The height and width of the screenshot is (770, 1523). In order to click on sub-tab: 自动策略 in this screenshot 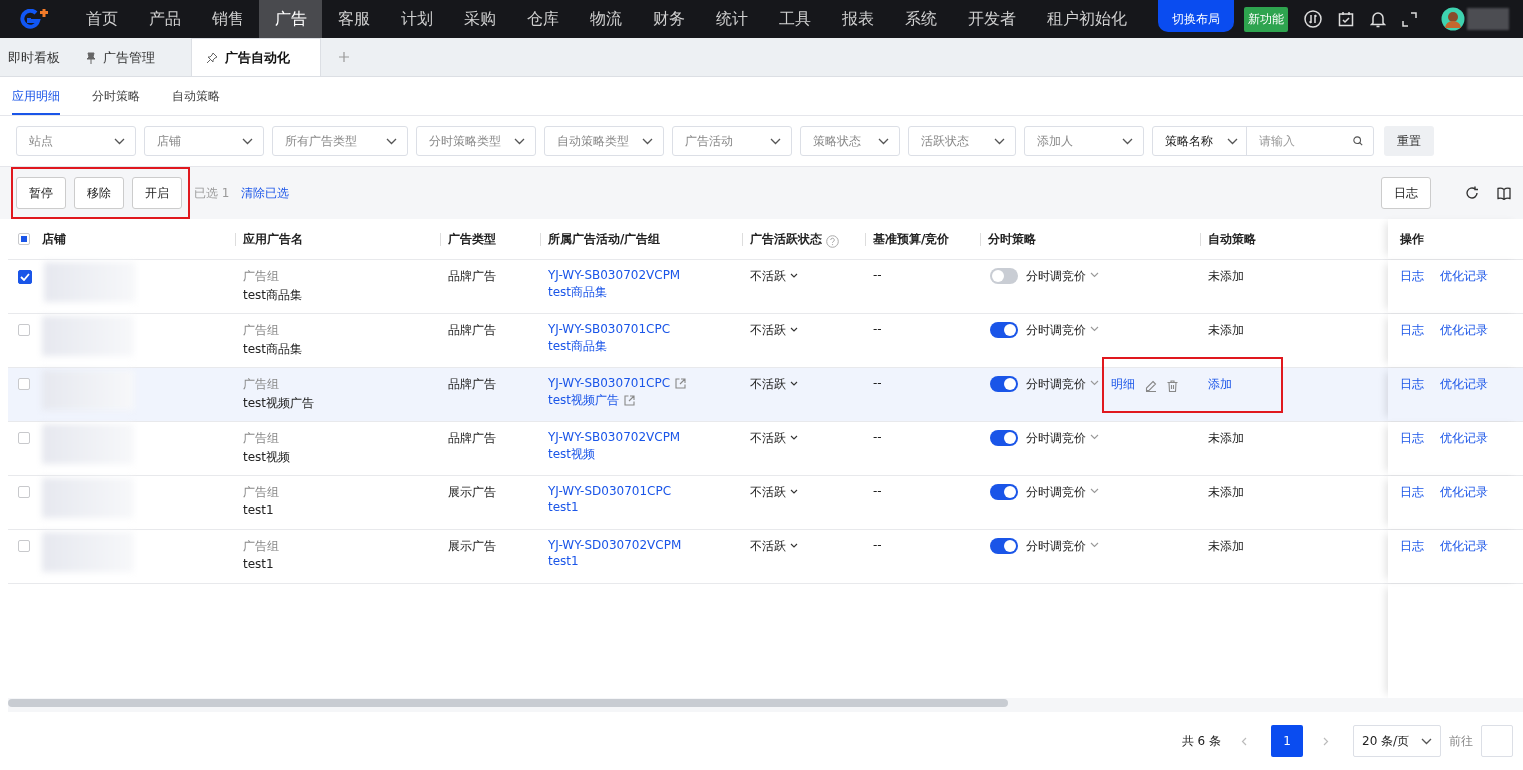, I will do `click(196, 96)`.